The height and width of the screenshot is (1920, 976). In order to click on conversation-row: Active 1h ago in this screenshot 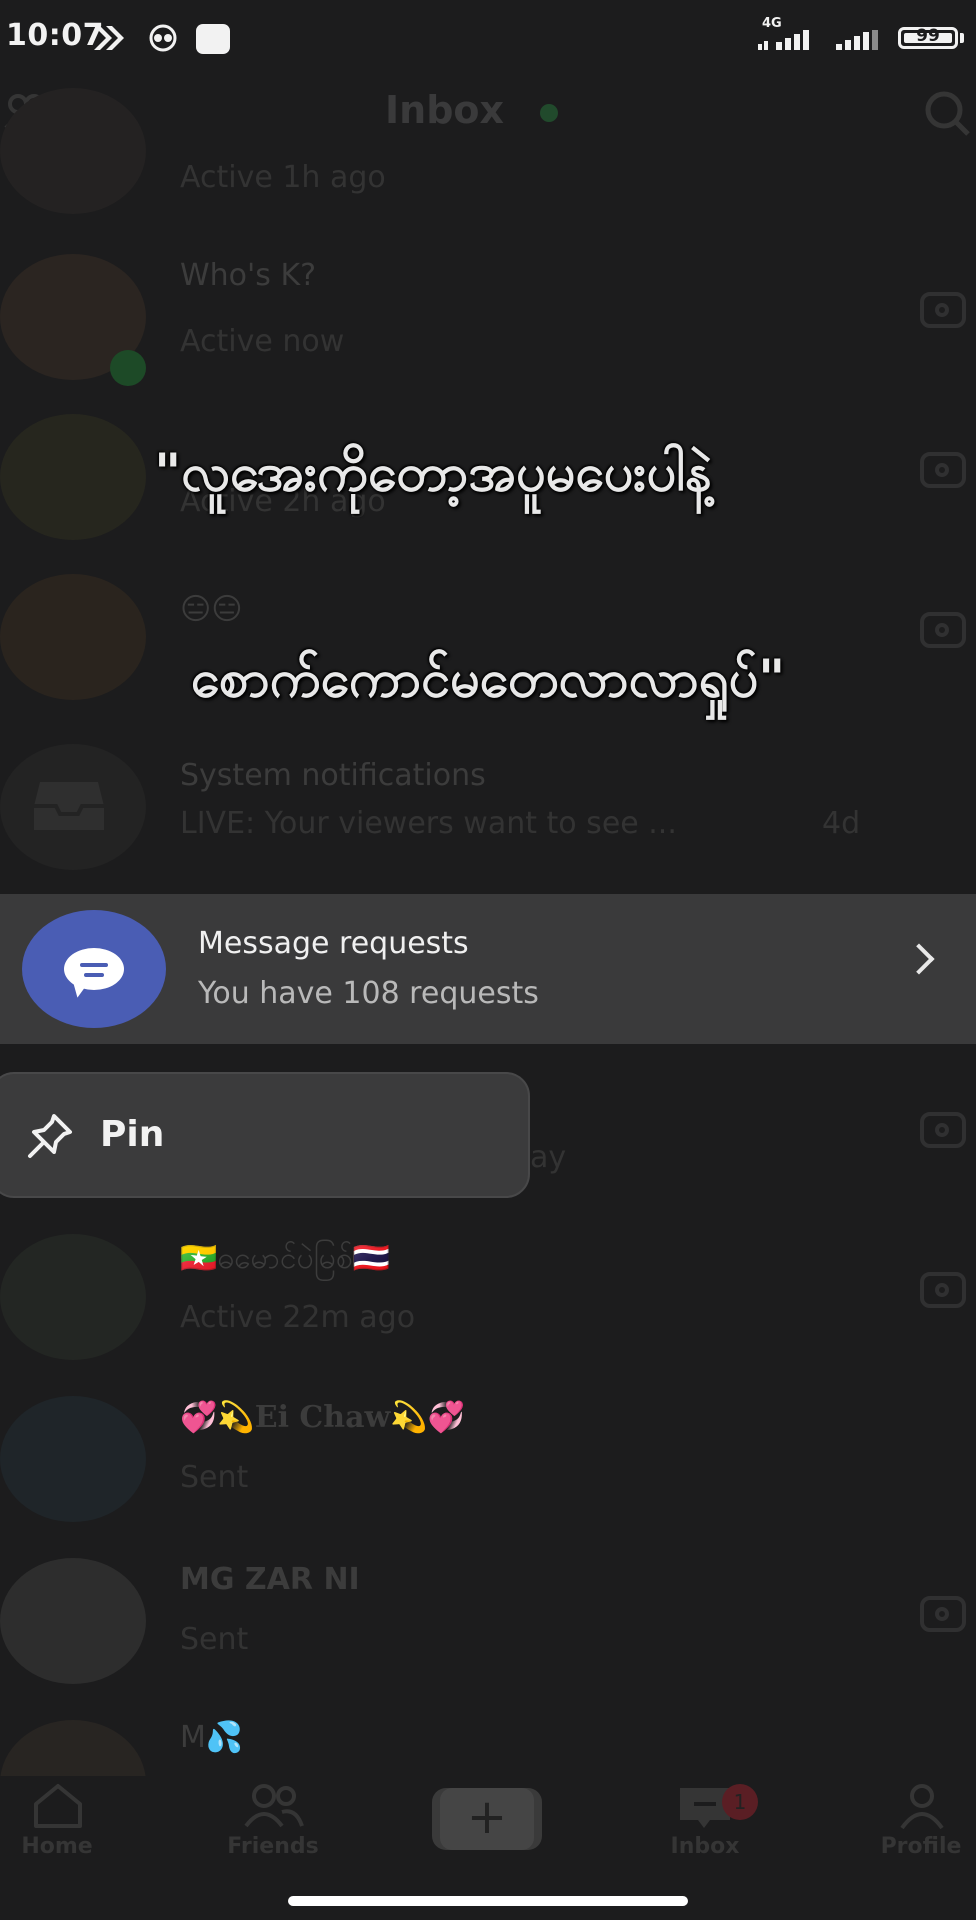, I will do `click(488, 163)`.